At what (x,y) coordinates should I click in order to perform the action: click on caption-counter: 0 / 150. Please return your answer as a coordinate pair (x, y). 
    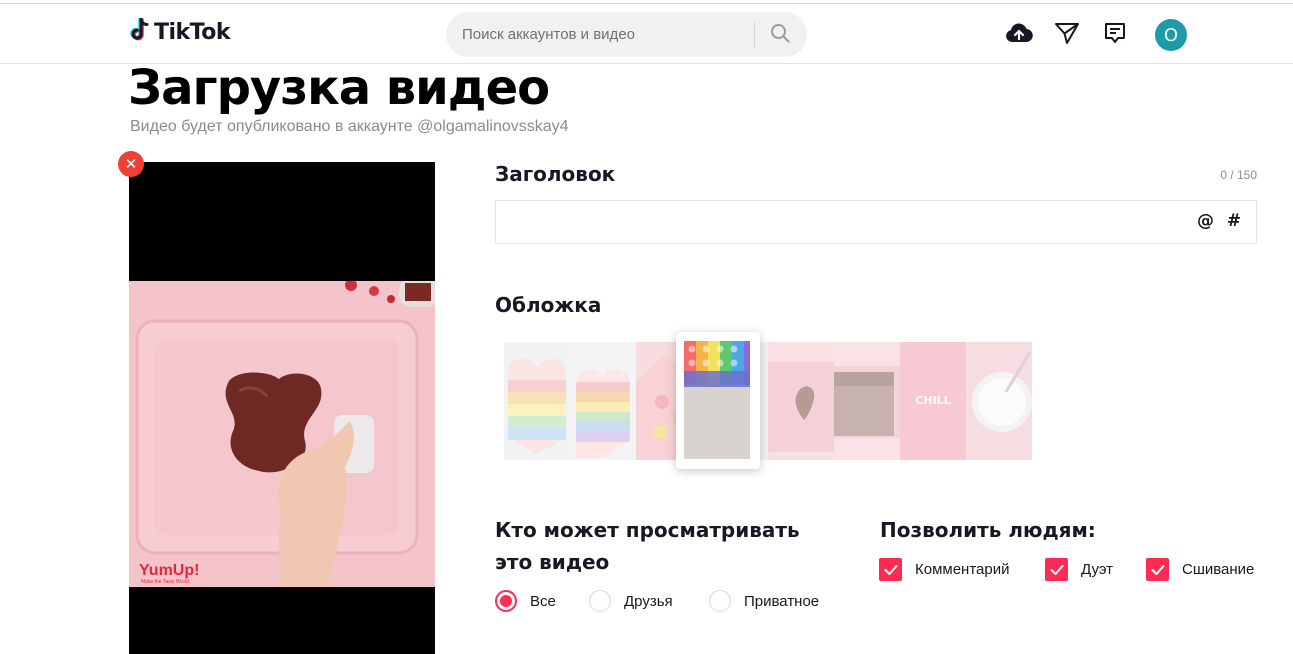
    Looking at the image, I should click on (1238, 175).